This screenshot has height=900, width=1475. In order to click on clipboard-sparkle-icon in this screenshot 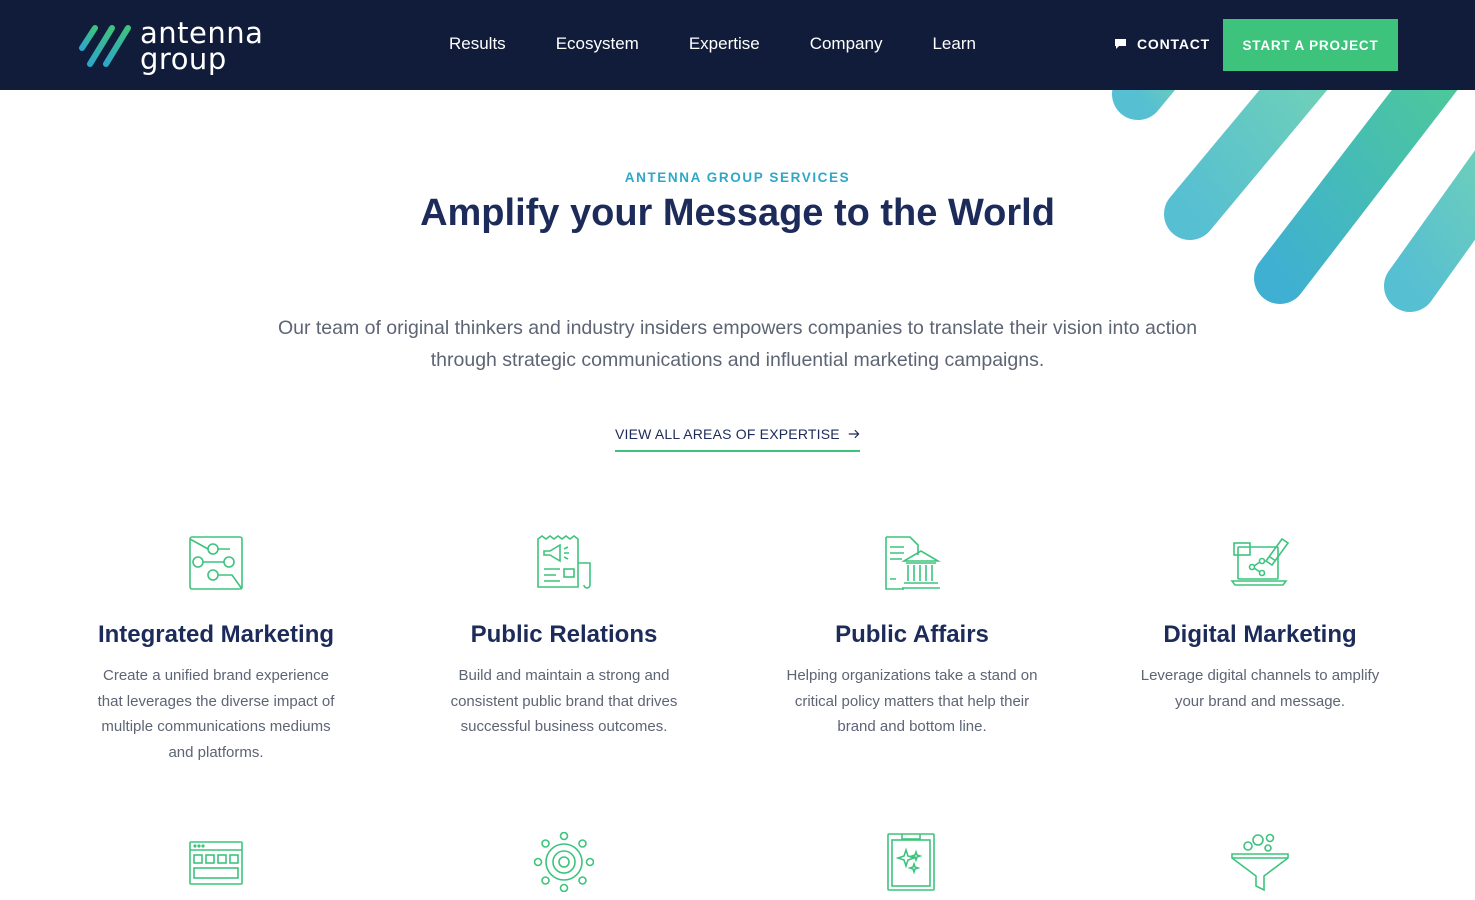, I will do `click(911, 862)`.